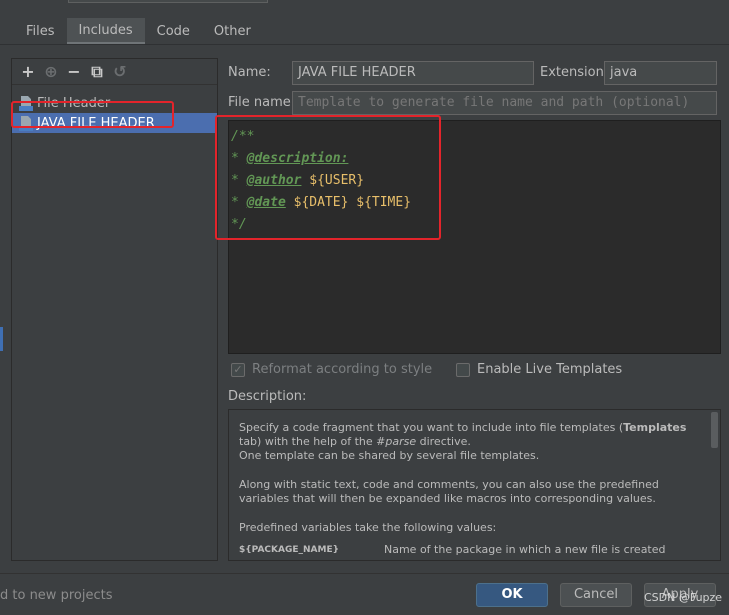 This screenshot has height=615, width=729. I want to click on template-item-label: File Header, so click(74, 103).